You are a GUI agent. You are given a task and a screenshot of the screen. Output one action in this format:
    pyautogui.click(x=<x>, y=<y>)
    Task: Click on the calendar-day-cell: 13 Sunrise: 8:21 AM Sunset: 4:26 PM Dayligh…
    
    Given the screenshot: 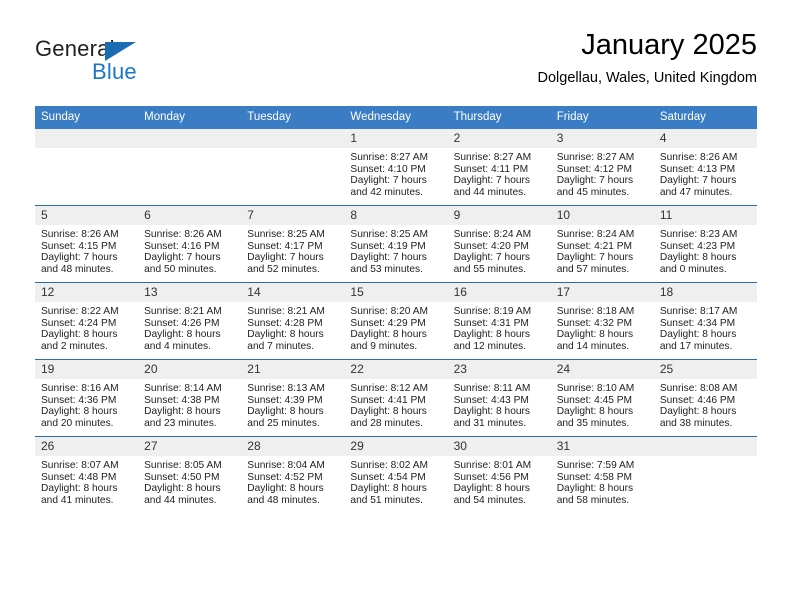 What is the action you would take?
    pyautogui.click(x=190, y=321)
    